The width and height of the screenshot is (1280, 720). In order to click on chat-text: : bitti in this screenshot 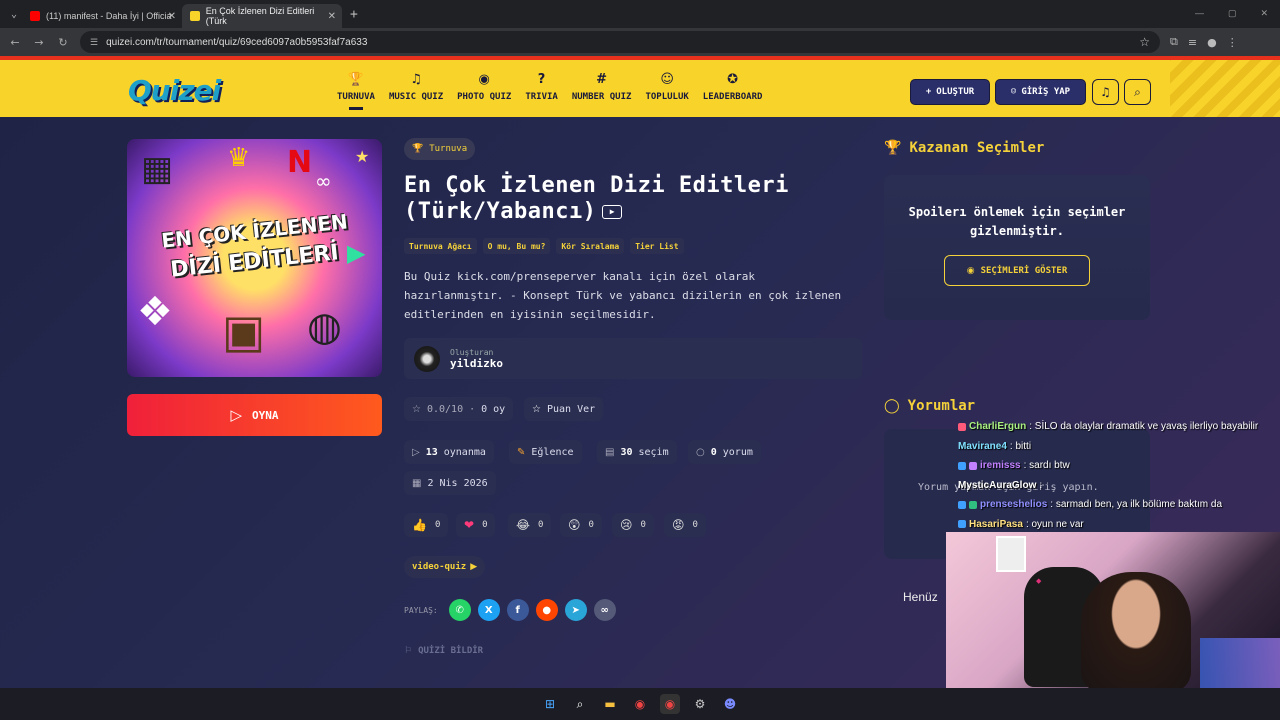, I will do `click(1020, 446)`.